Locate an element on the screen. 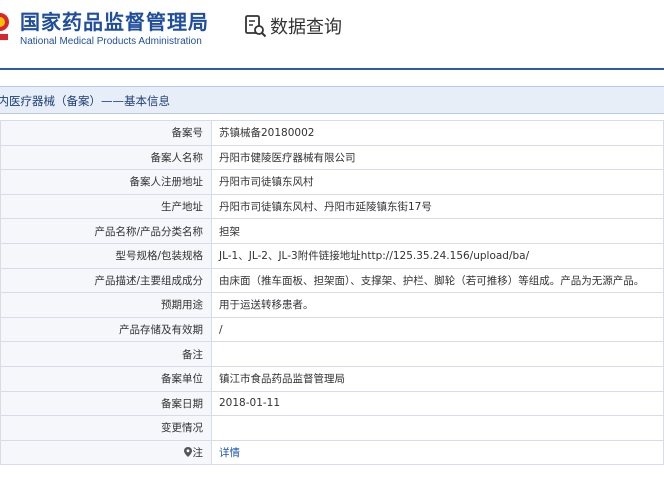  emblem-icon is located at coordinates (4, 26).